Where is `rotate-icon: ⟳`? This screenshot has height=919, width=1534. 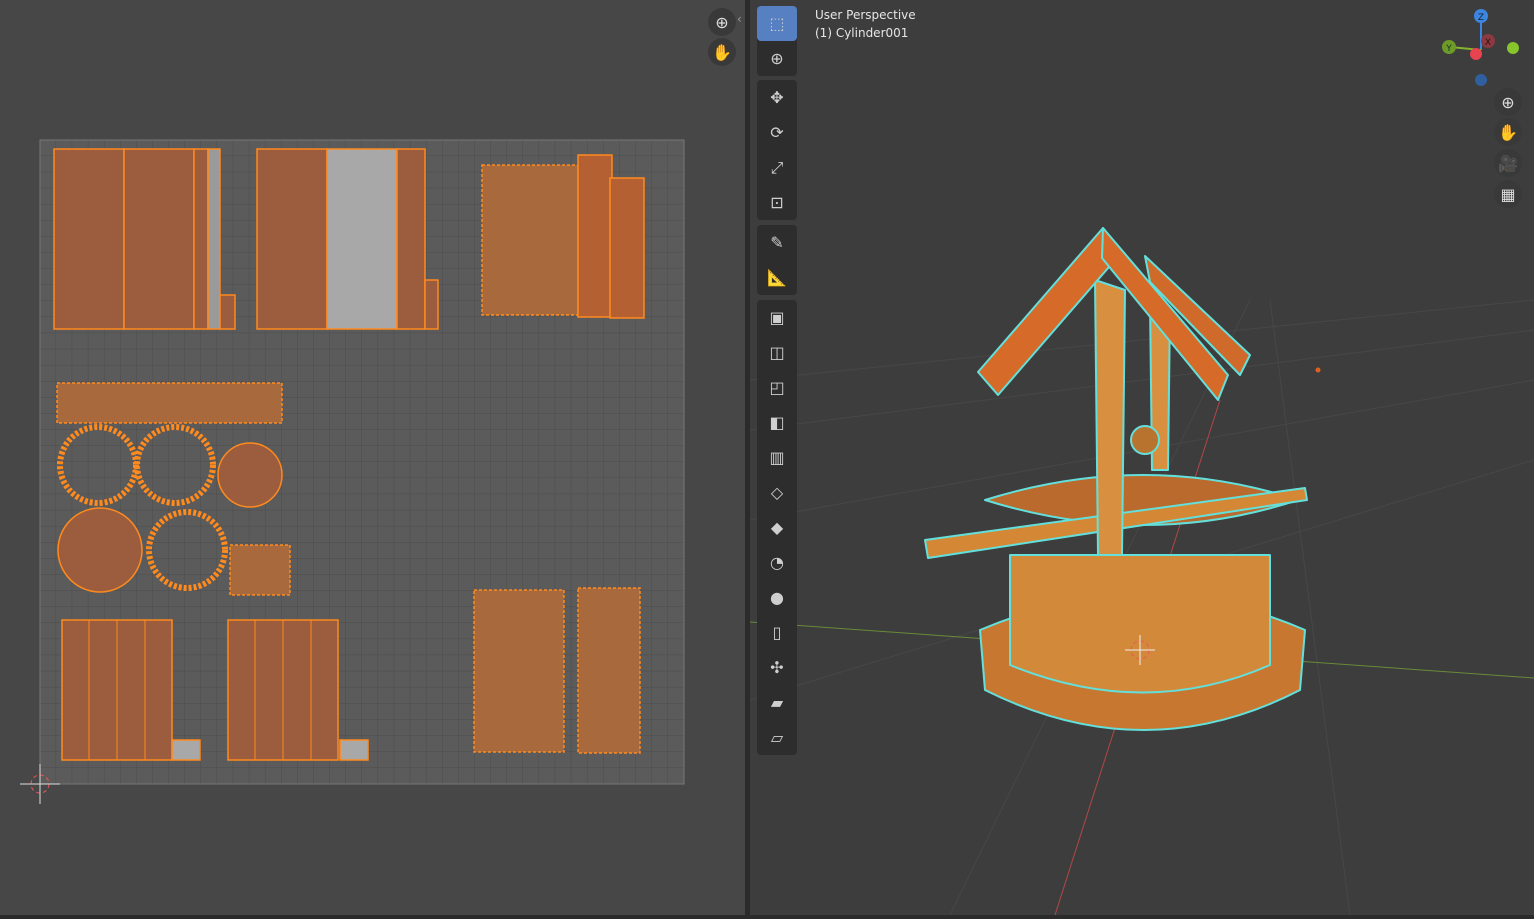
rotate-icon: ⟳ is located at coordinates (777, 132).